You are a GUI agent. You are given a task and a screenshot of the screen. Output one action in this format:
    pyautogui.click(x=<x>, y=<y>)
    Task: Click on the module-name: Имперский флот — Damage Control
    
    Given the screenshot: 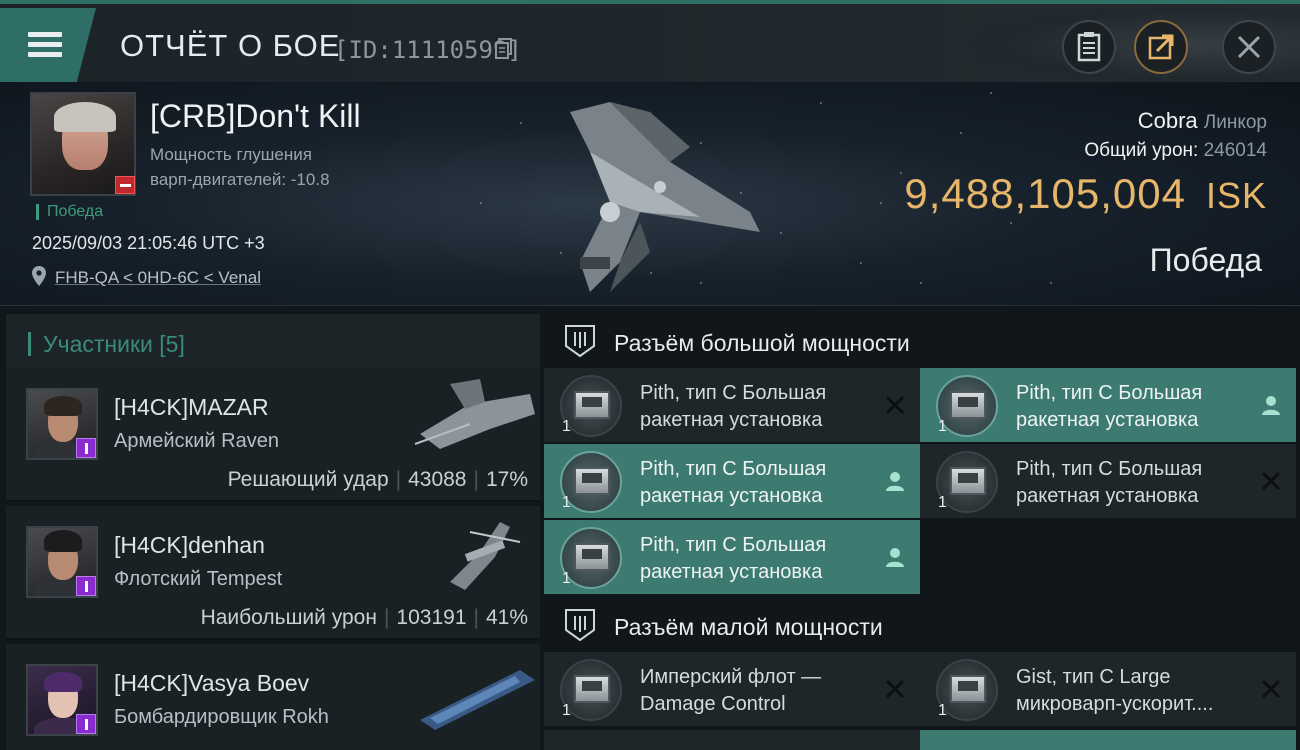 What is the action you would take?
    pyautogui.click(x=731, y=690)
    